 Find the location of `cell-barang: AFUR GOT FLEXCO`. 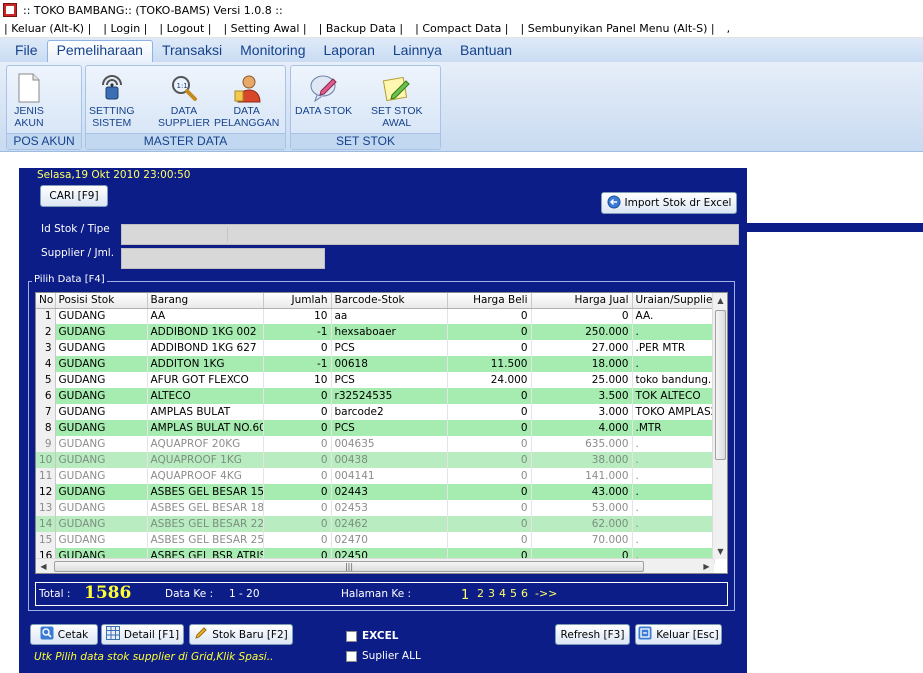

cell-barang: AFUR GOT FLEXCO is located at coordinates (205, 380).